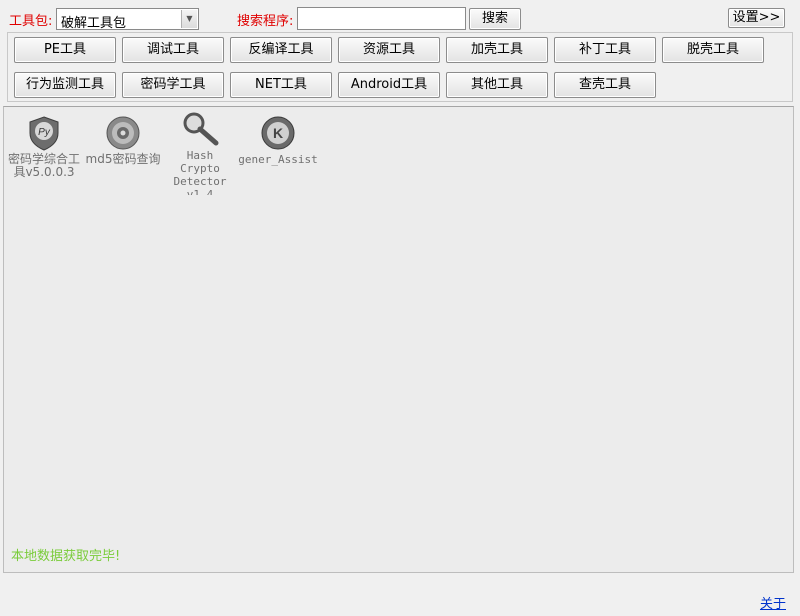  I want to click on tool-name: gener_Assist, so click(278, 159).